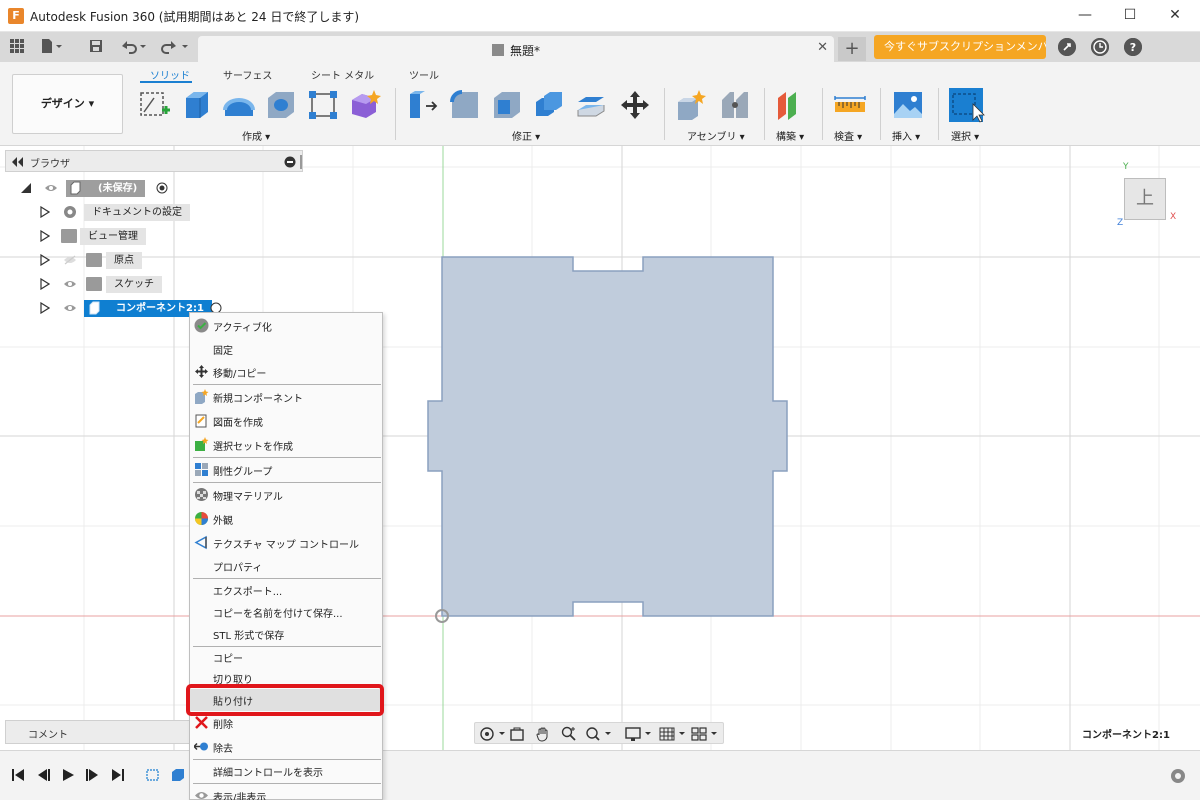  I want to click on menu-item-activate: アクティブ化, so click(286, 326).